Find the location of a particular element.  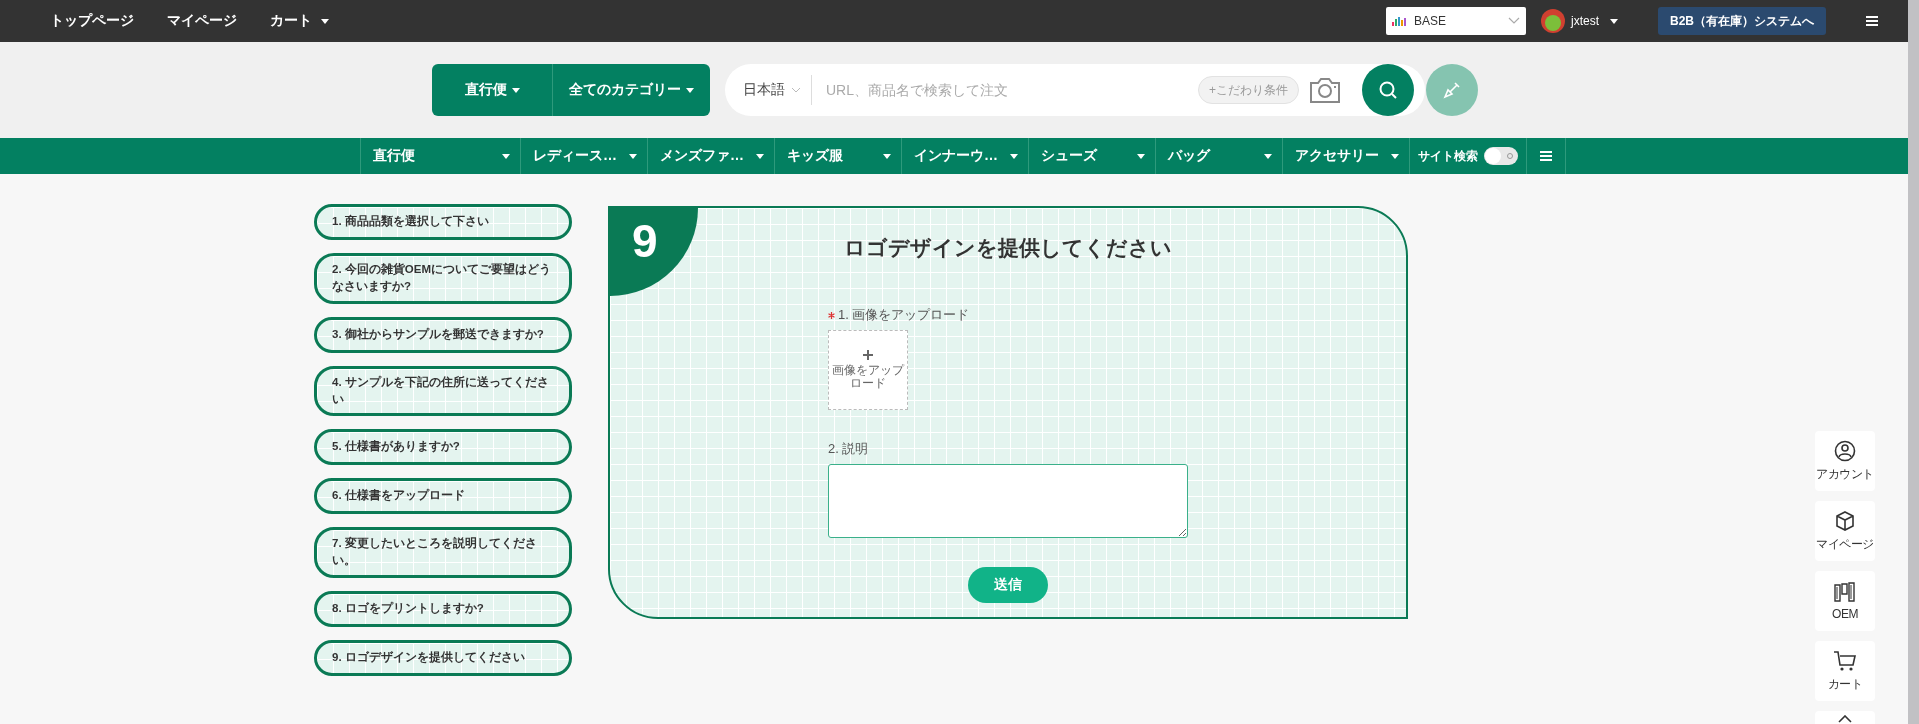

system-button: B2B（有在庫）システムへ is located at coordinates (1742, 21).